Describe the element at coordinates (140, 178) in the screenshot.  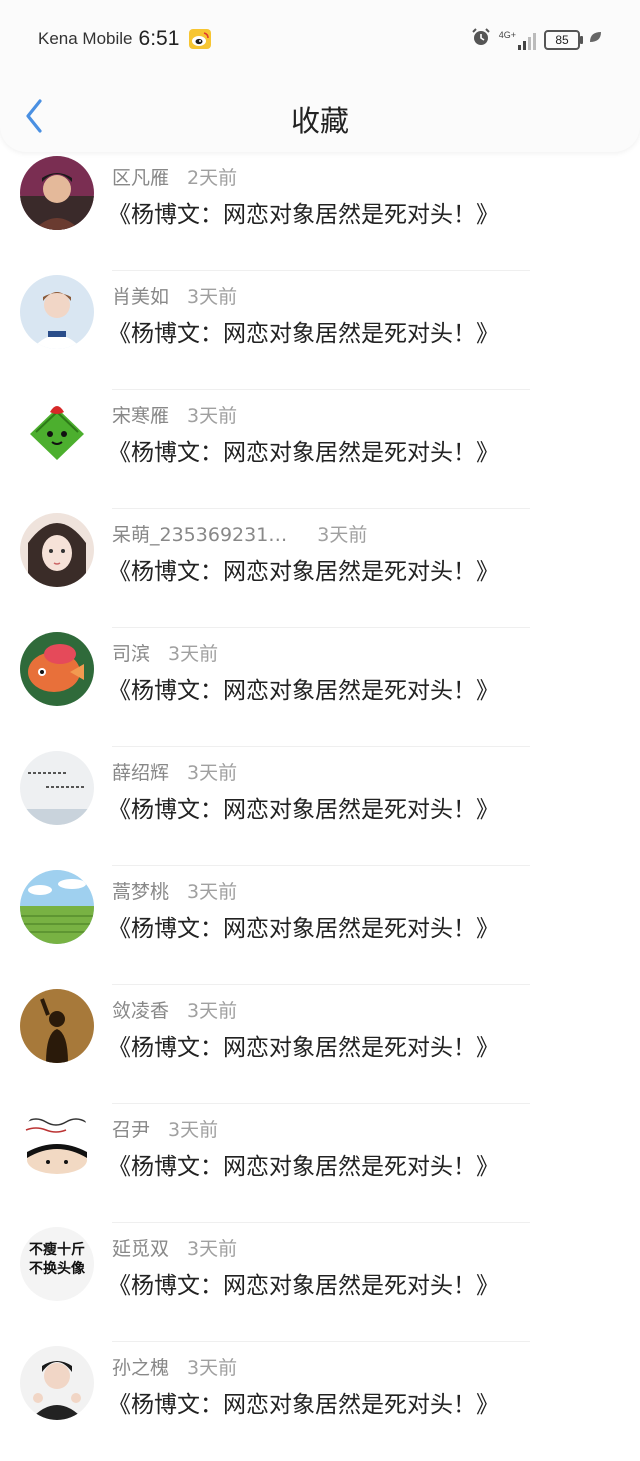
I see `author-name: 区凡雁` at that location.